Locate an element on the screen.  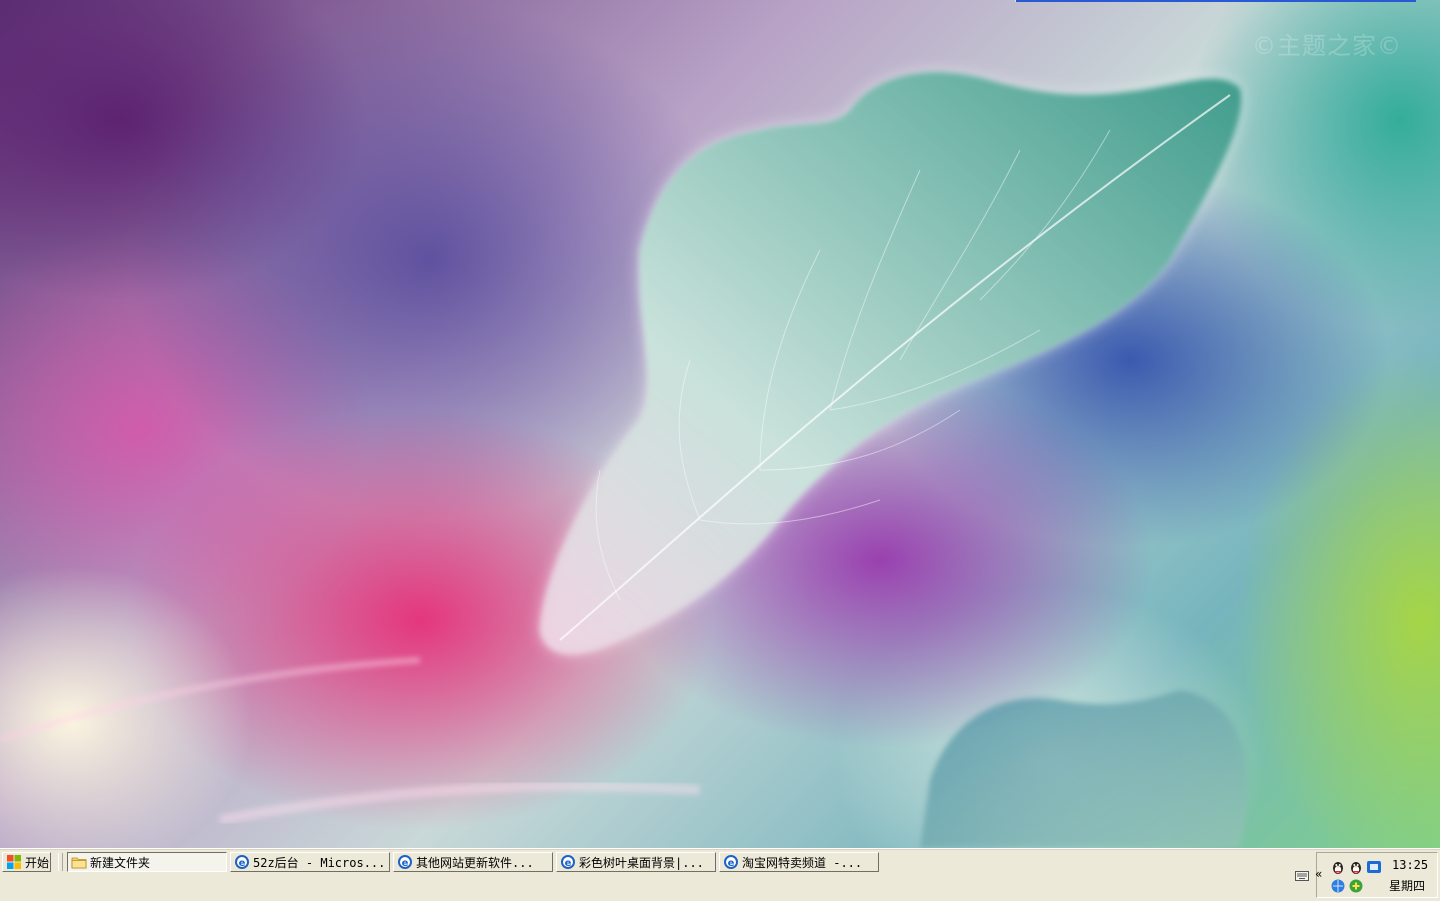
start-button: 开始 is located at coordinates (26, 862).